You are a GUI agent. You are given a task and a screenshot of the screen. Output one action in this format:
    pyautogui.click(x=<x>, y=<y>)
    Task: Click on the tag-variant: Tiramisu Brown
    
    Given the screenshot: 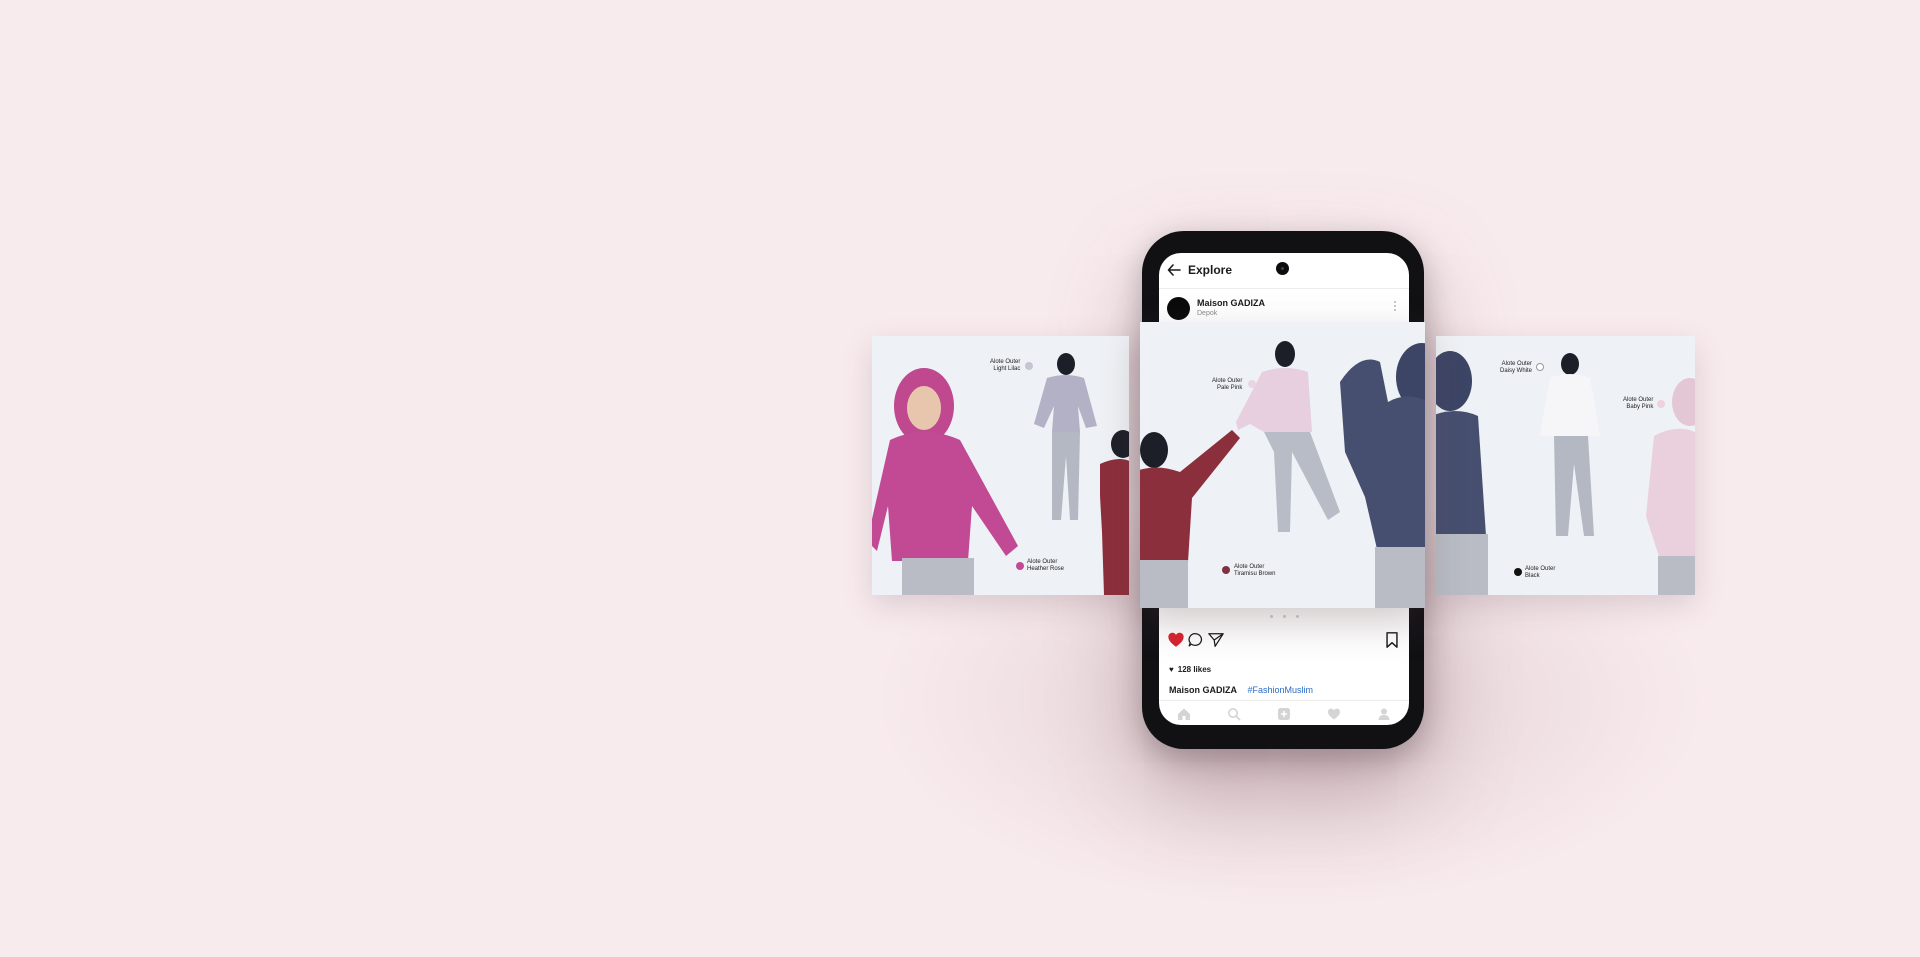 What is the action you would take?
    pyautogui.click(x=1255, y=574)
    